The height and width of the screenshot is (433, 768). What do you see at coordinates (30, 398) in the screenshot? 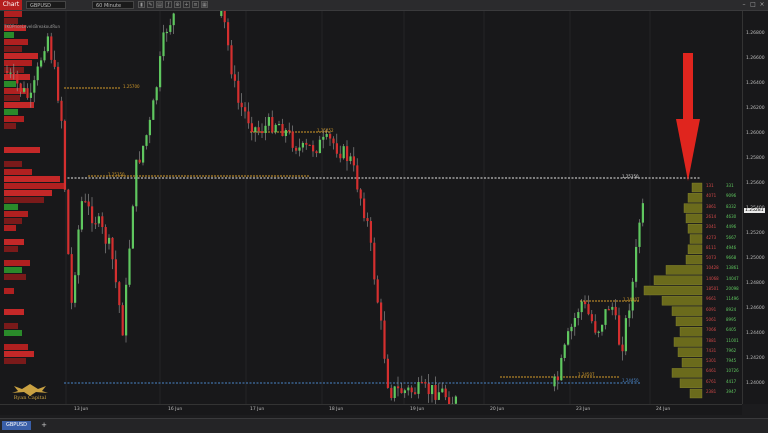
I see `logo-text: Ryan Capital` at bounding box center [30, 398].